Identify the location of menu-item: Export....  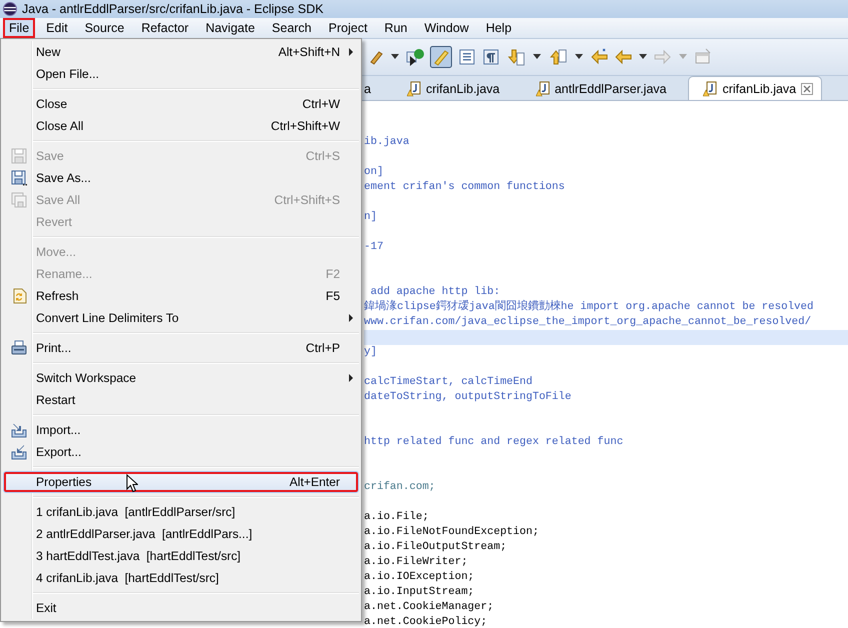
(181, 452).